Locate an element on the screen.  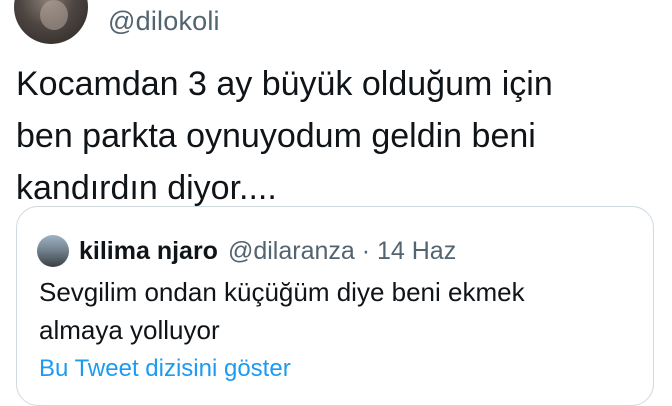
user-avatar is located at coordinates (51, 22).